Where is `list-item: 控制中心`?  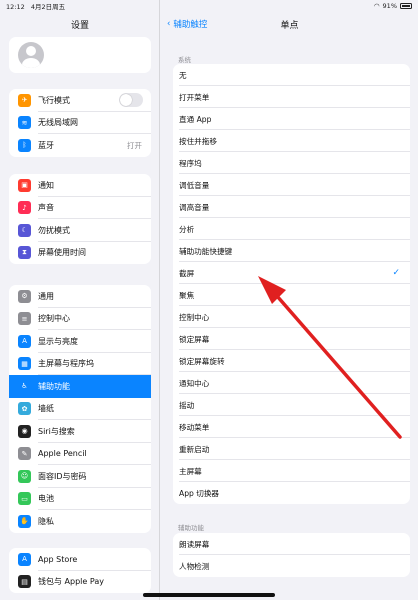
list-item: 控制中心 is located at coordinates (291, 317).